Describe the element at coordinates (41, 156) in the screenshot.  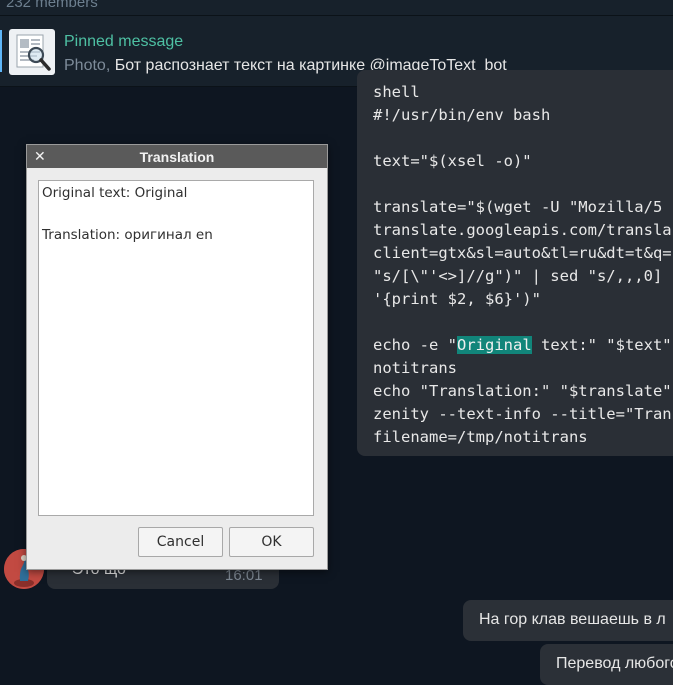
I see `close-icon: ✕` at that location.